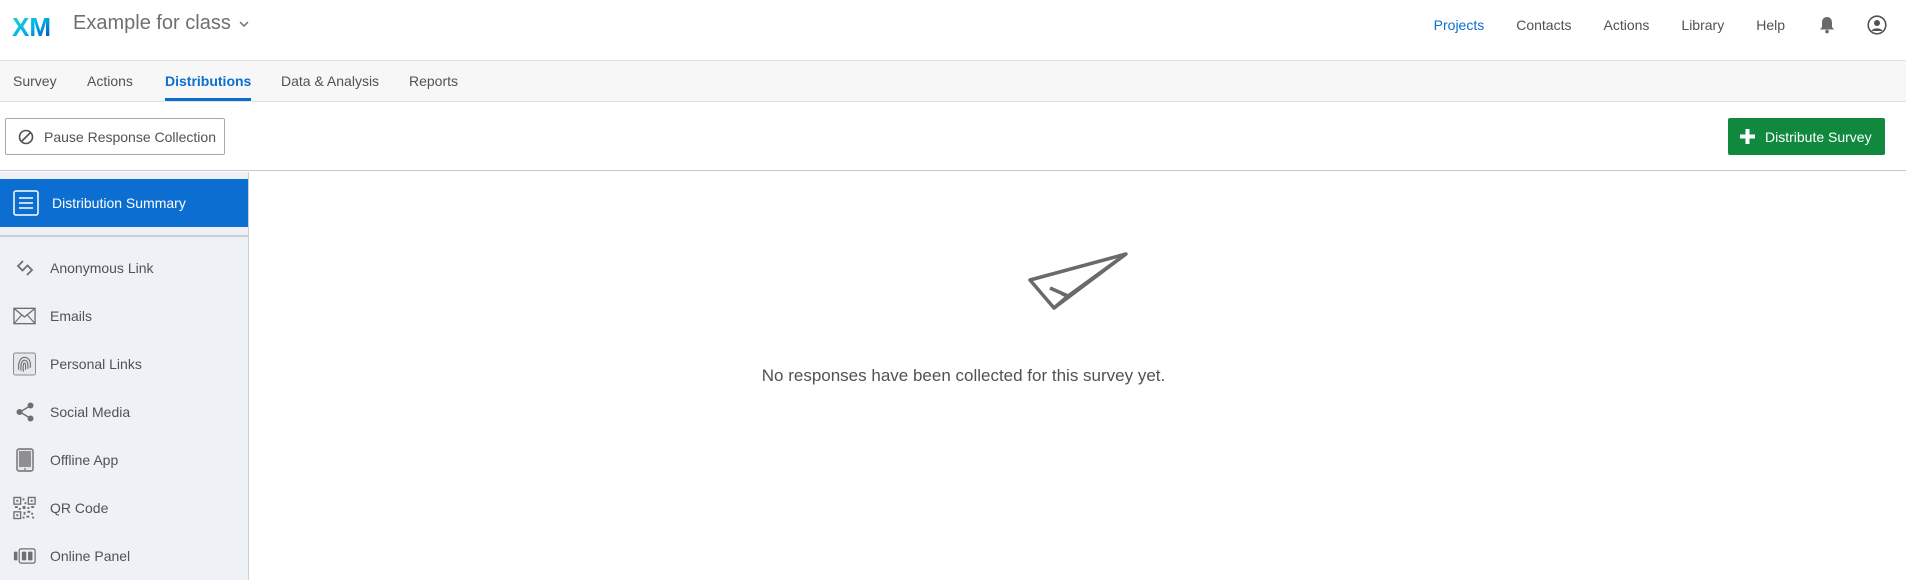 This screenshot has height=580, width=1906. What do you see at coordinates (110, 81) in the screenshot?
I see `tab-actions: Actions` at bounding box center [110, 81].